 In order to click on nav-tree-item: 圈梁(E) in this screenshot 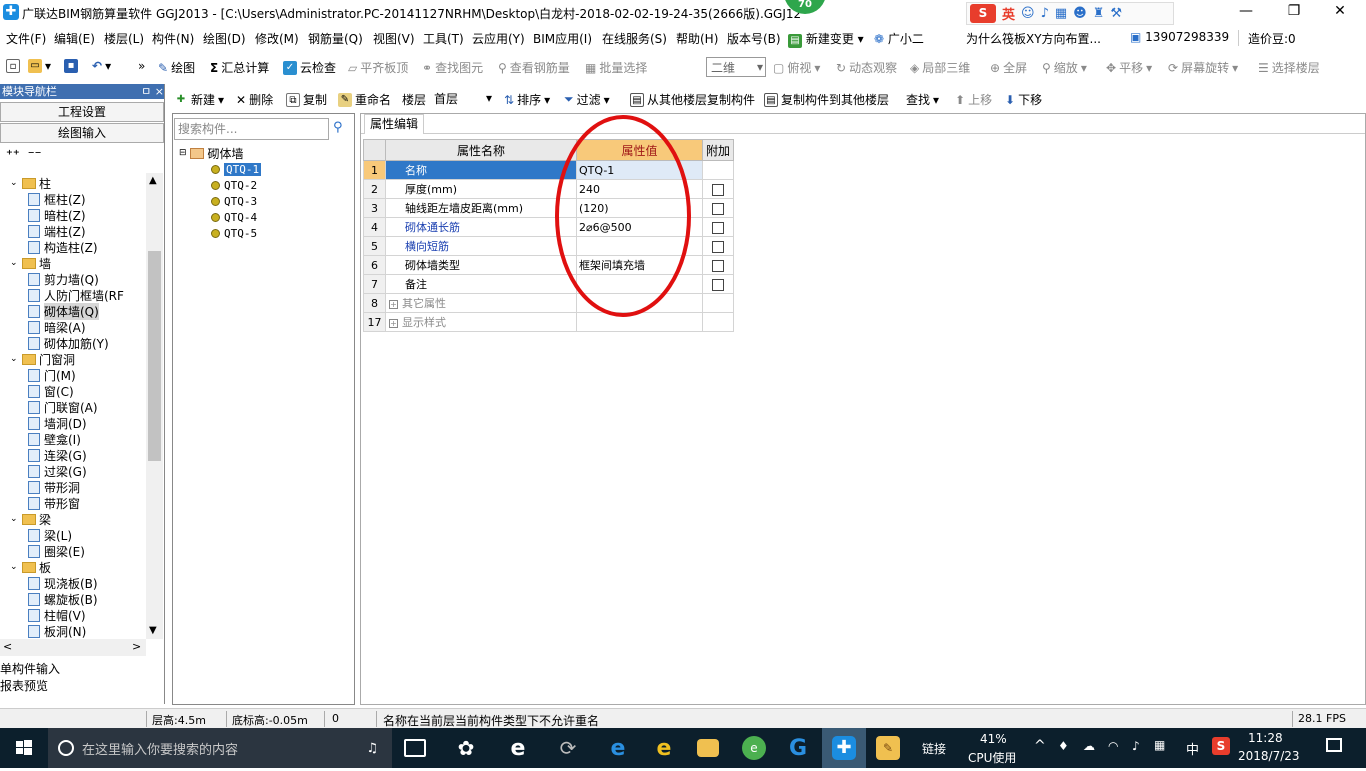, I will do `click(56, 551)`.